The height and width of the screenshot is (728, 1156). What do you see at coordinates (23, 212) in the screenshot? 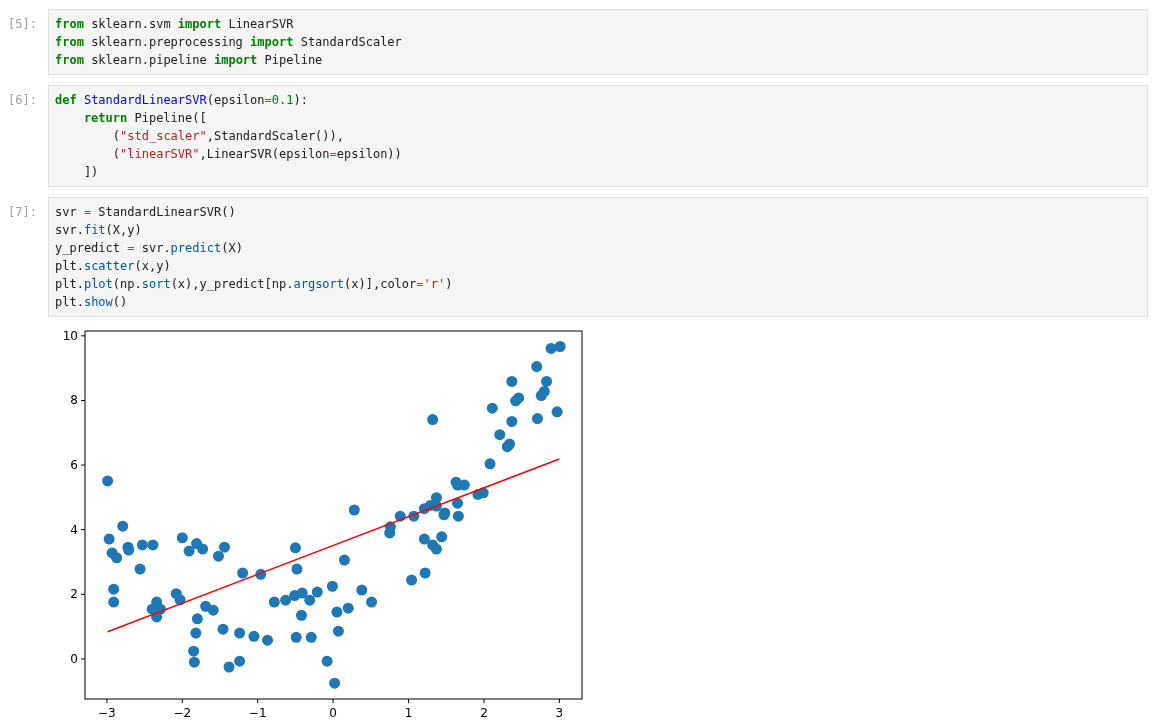
I see `cell-prompt: [7]:` at bounding box center [23, 212].